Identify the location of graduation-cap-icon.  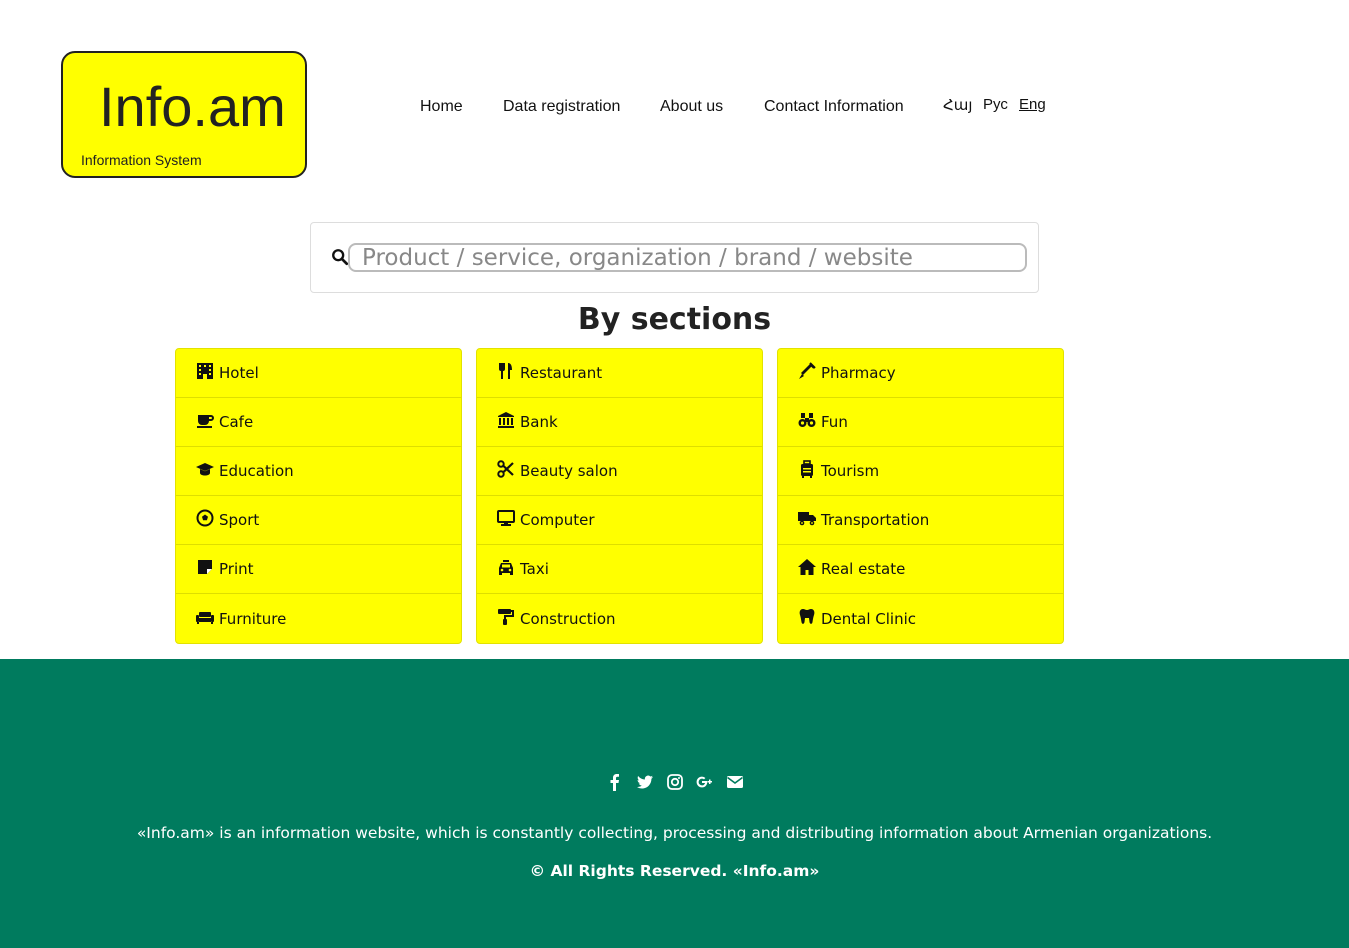
(207, 471).